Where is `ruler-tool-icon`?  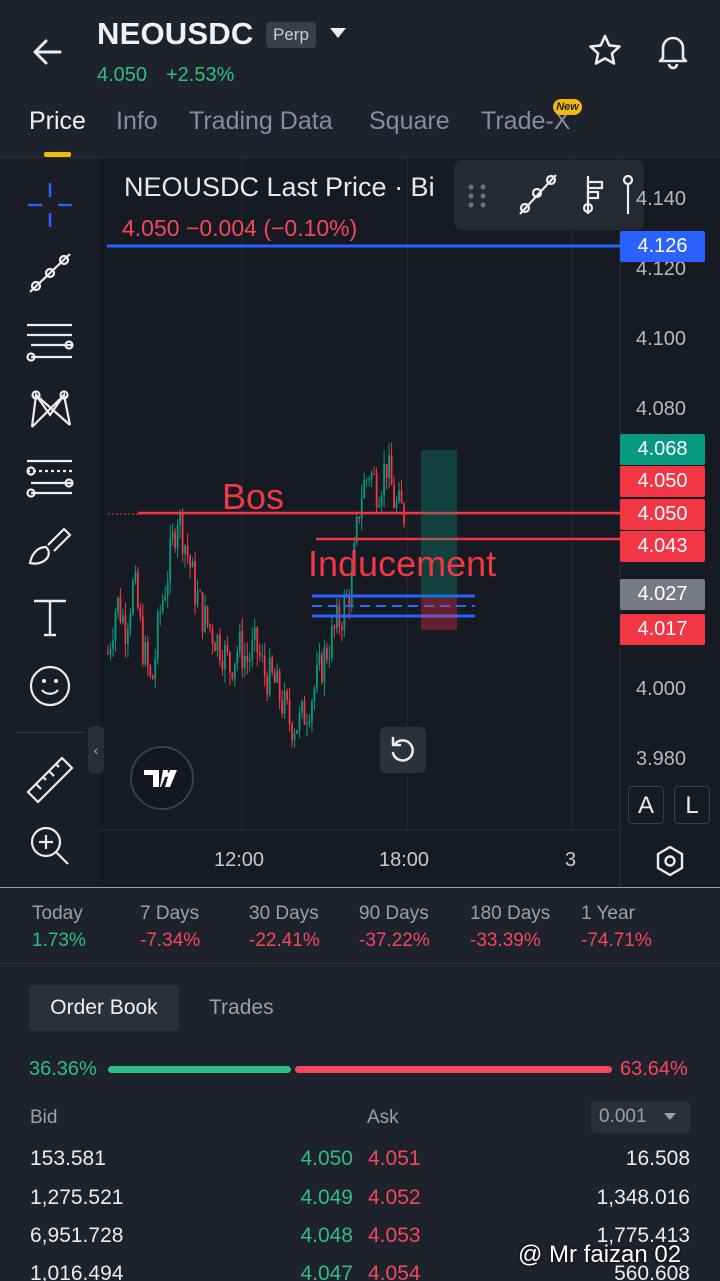
ruler-tool-icon is located at coordinates (50, 780).